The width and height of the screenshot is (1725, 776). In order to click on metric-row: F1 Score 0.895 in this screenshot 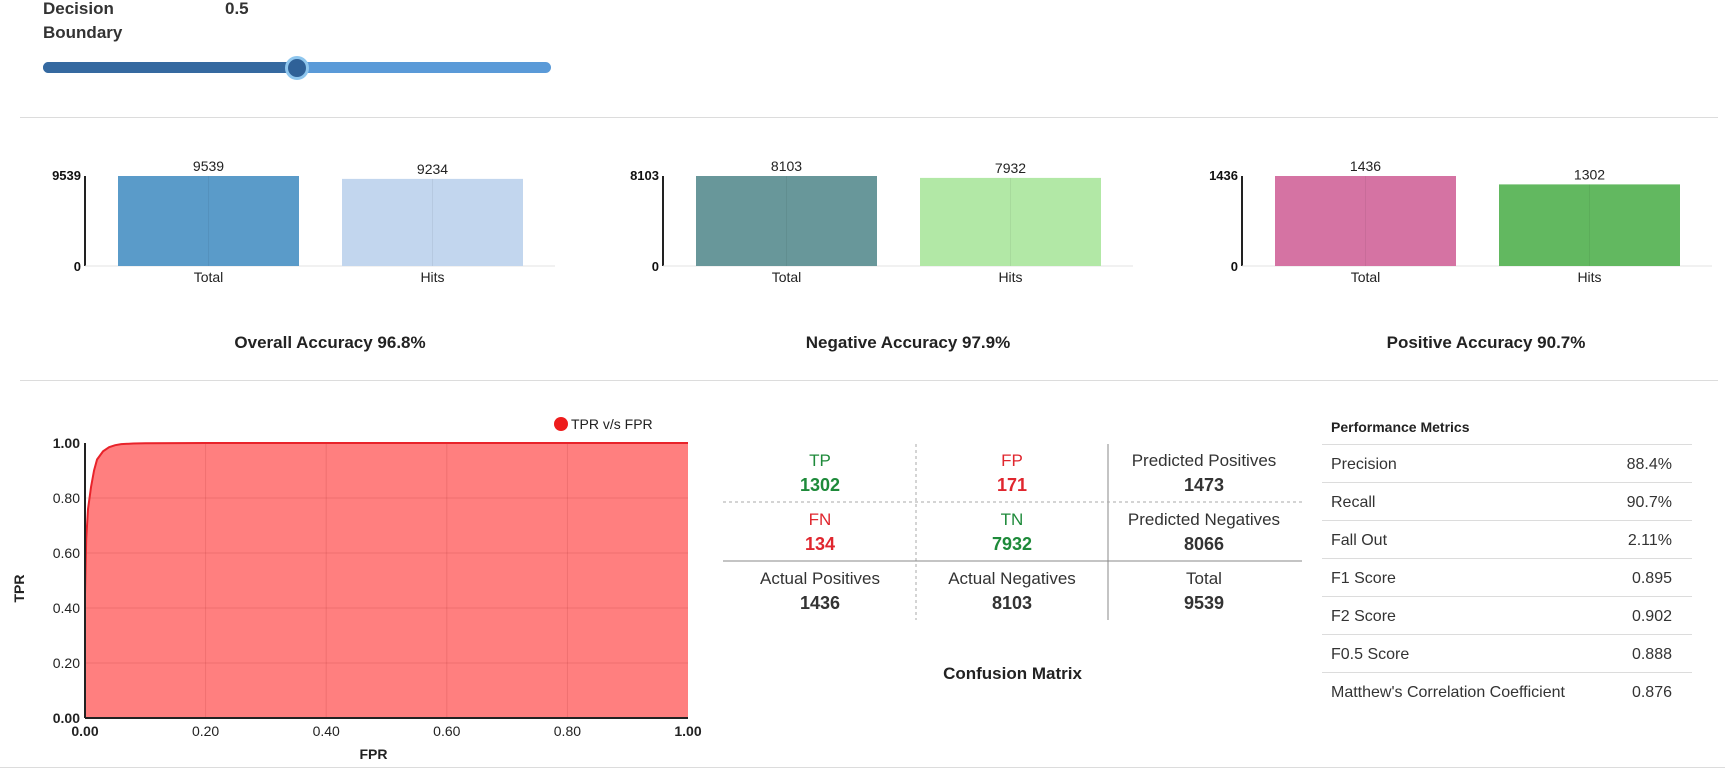, I will do `click(1507, 577)`.